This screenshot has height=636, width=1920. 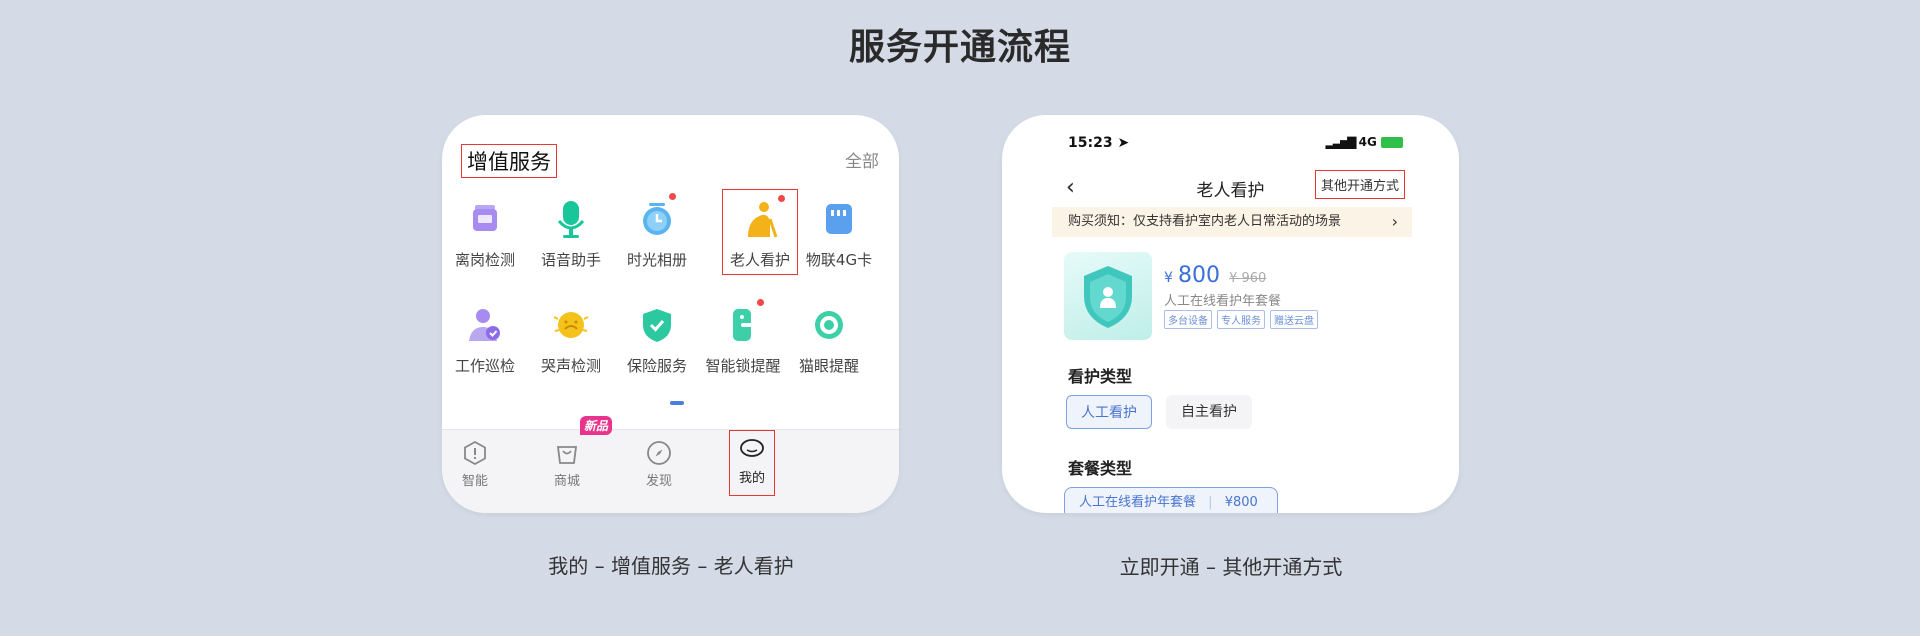 I want to click on tab-label: 发现, so click(x=658, y=481).